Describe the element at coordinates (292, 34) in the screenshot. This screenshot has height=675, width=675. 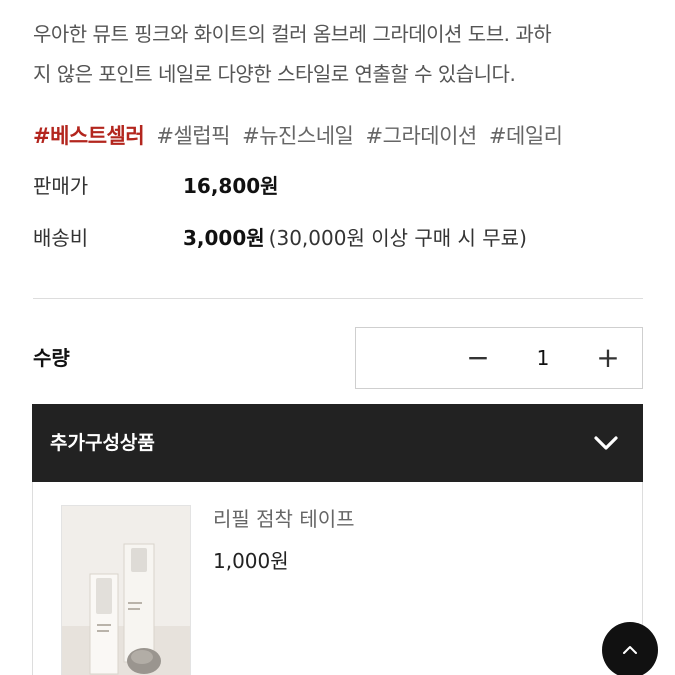
I see `description-line-1: 우아한 뮤트 핑크와 화이트의 컬러 옴브레 그라데이션 도브. 과하` at that location.